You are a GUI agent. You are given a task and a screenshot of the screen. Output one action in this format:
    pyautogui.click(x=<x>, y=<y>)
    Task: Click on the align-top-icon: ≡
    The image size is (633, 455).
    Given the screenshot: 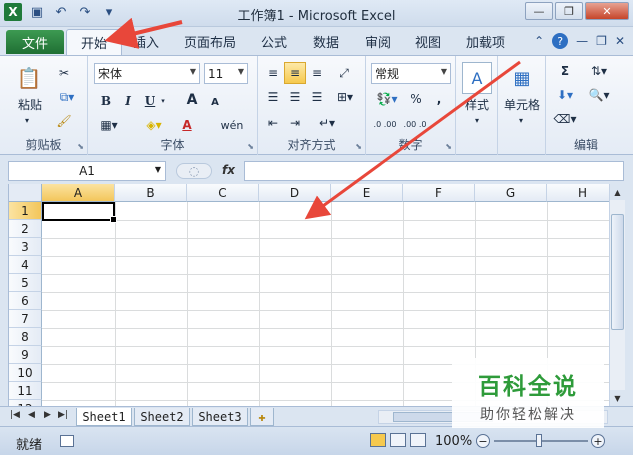 What is the action you would take?
    pyautogui.click(x=273, y=73)
    